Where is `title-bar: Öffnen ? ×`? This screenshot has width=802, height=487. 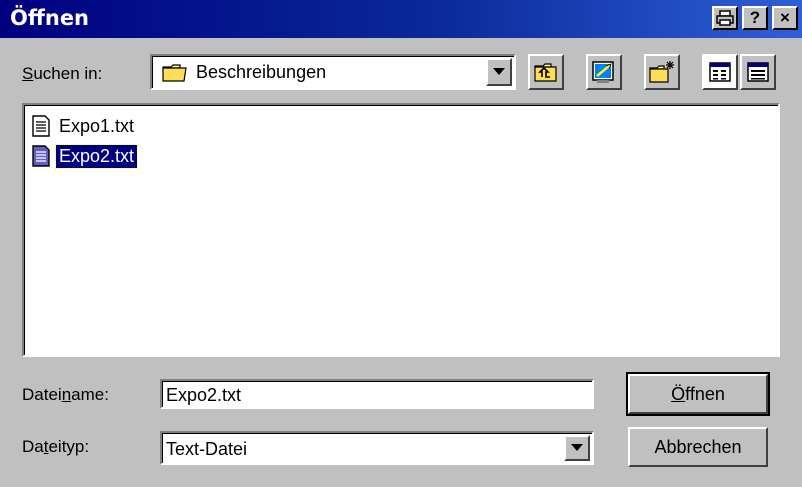
title-bar: Öffnen ? × is located at coordinates (401, 19).